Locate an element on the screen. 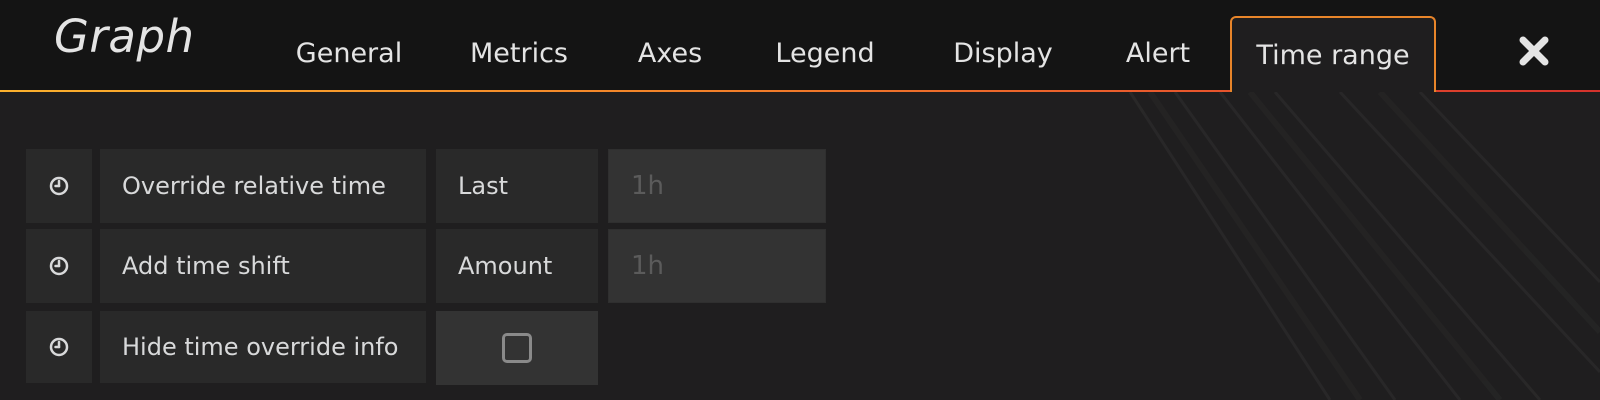  tab-legend: Legend is located at coordinates (825, 53).